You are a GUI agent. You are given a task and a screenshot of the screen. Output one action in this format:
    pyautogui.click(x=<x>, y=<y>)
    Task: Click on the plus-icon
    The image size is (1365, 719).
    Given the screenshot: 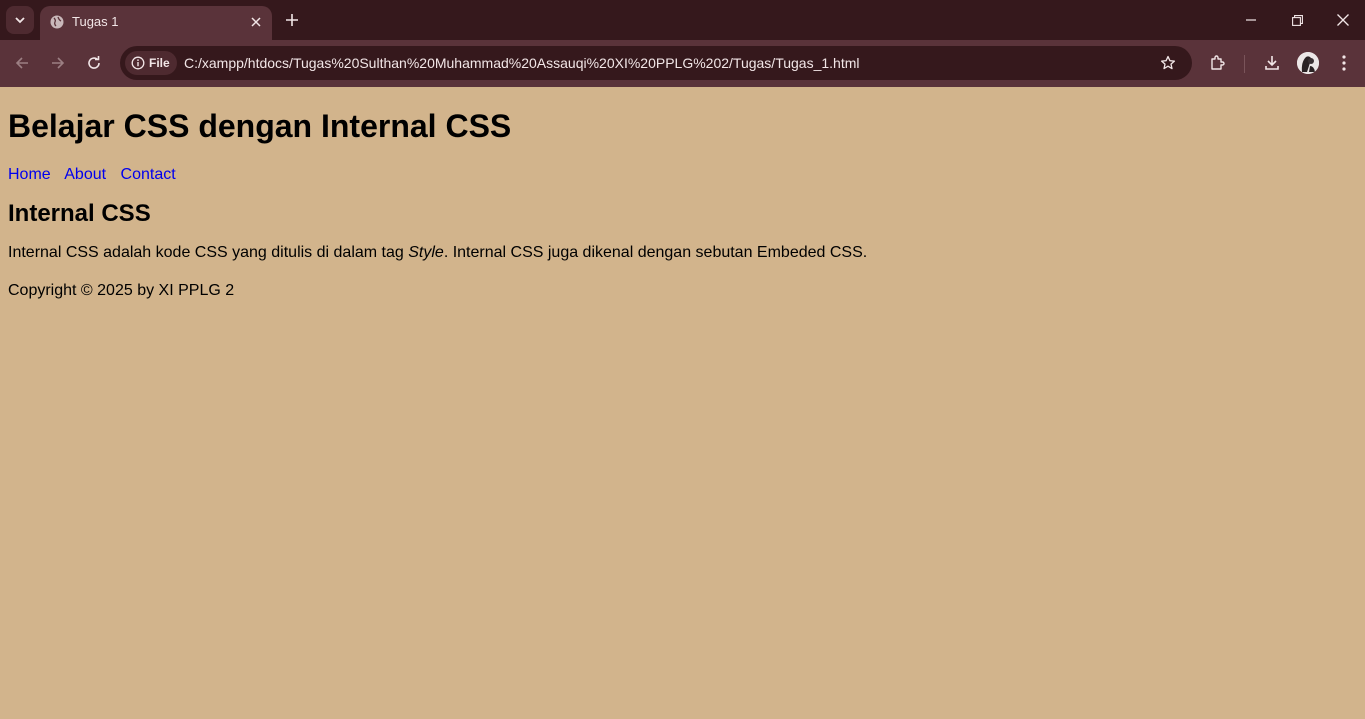 What is the action you would take?
    pyautogui.click(x=292, y=20)
    